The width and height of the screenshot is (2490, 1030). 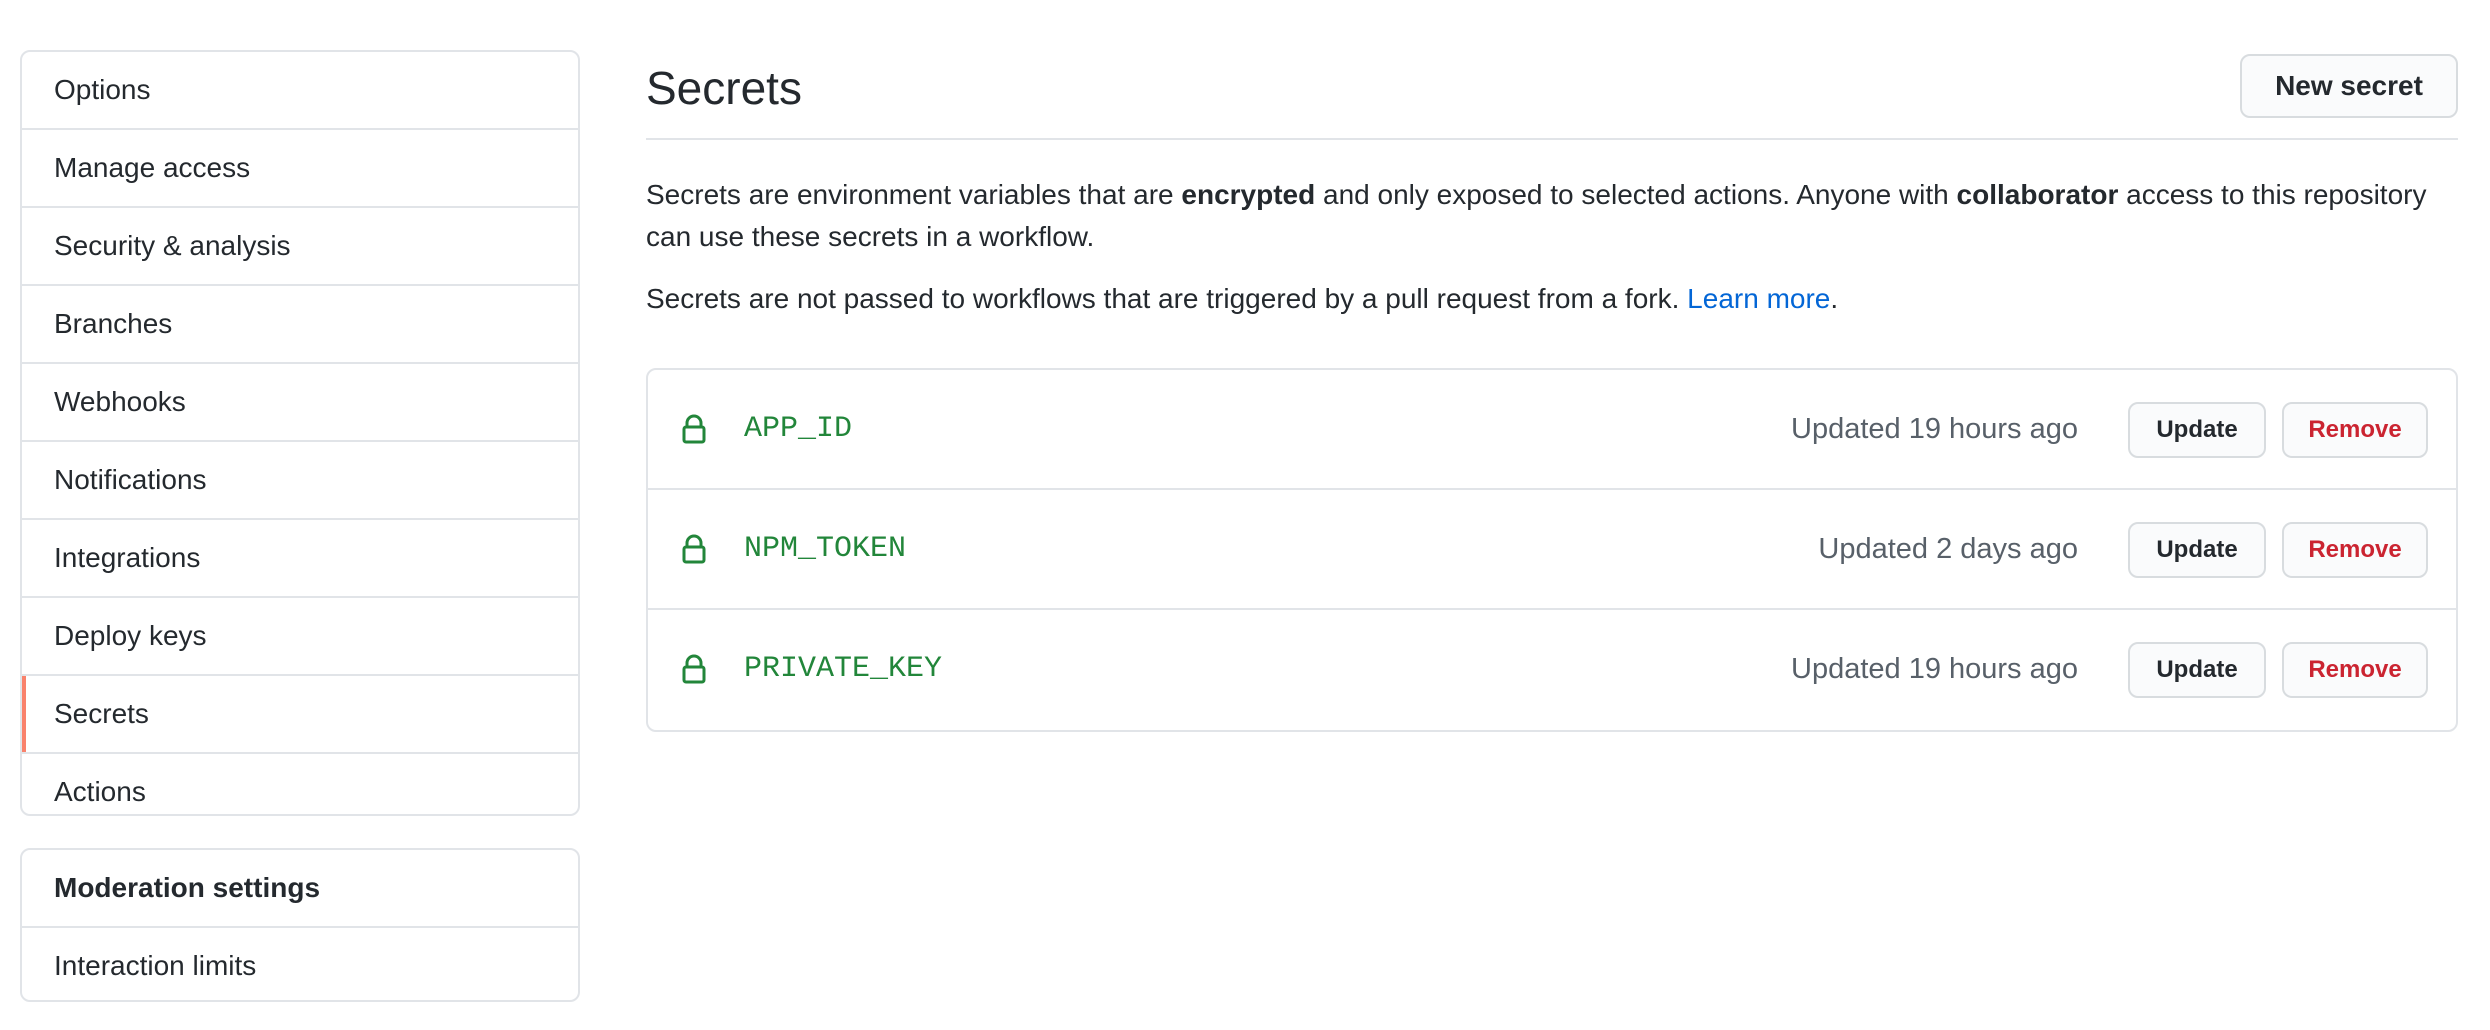 I want to click on sidebar-item-options: Options, so click(x=300, y=91).